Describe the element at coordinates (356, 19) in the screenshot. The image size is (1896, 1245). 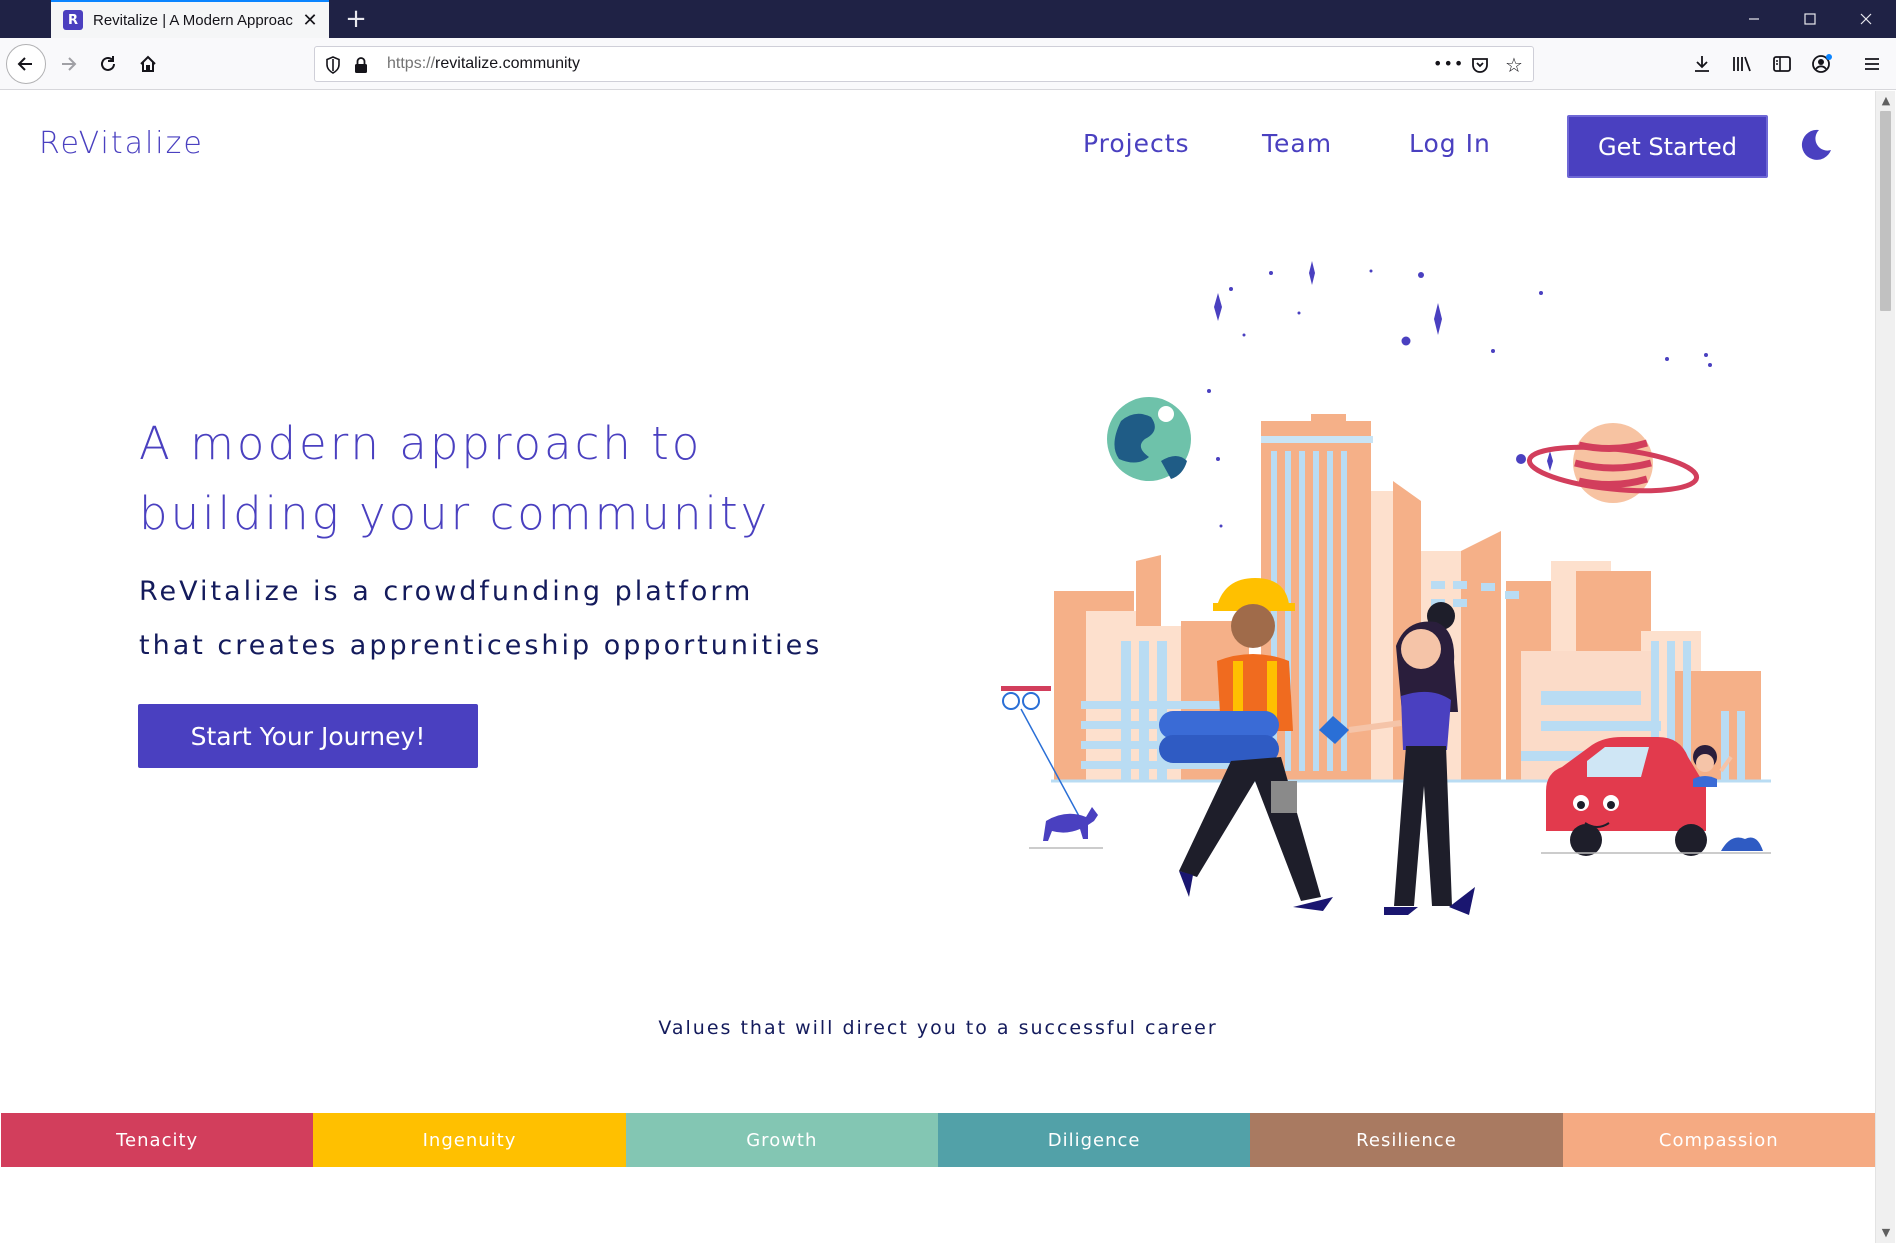
I see `new-tab-button: +` at that location.